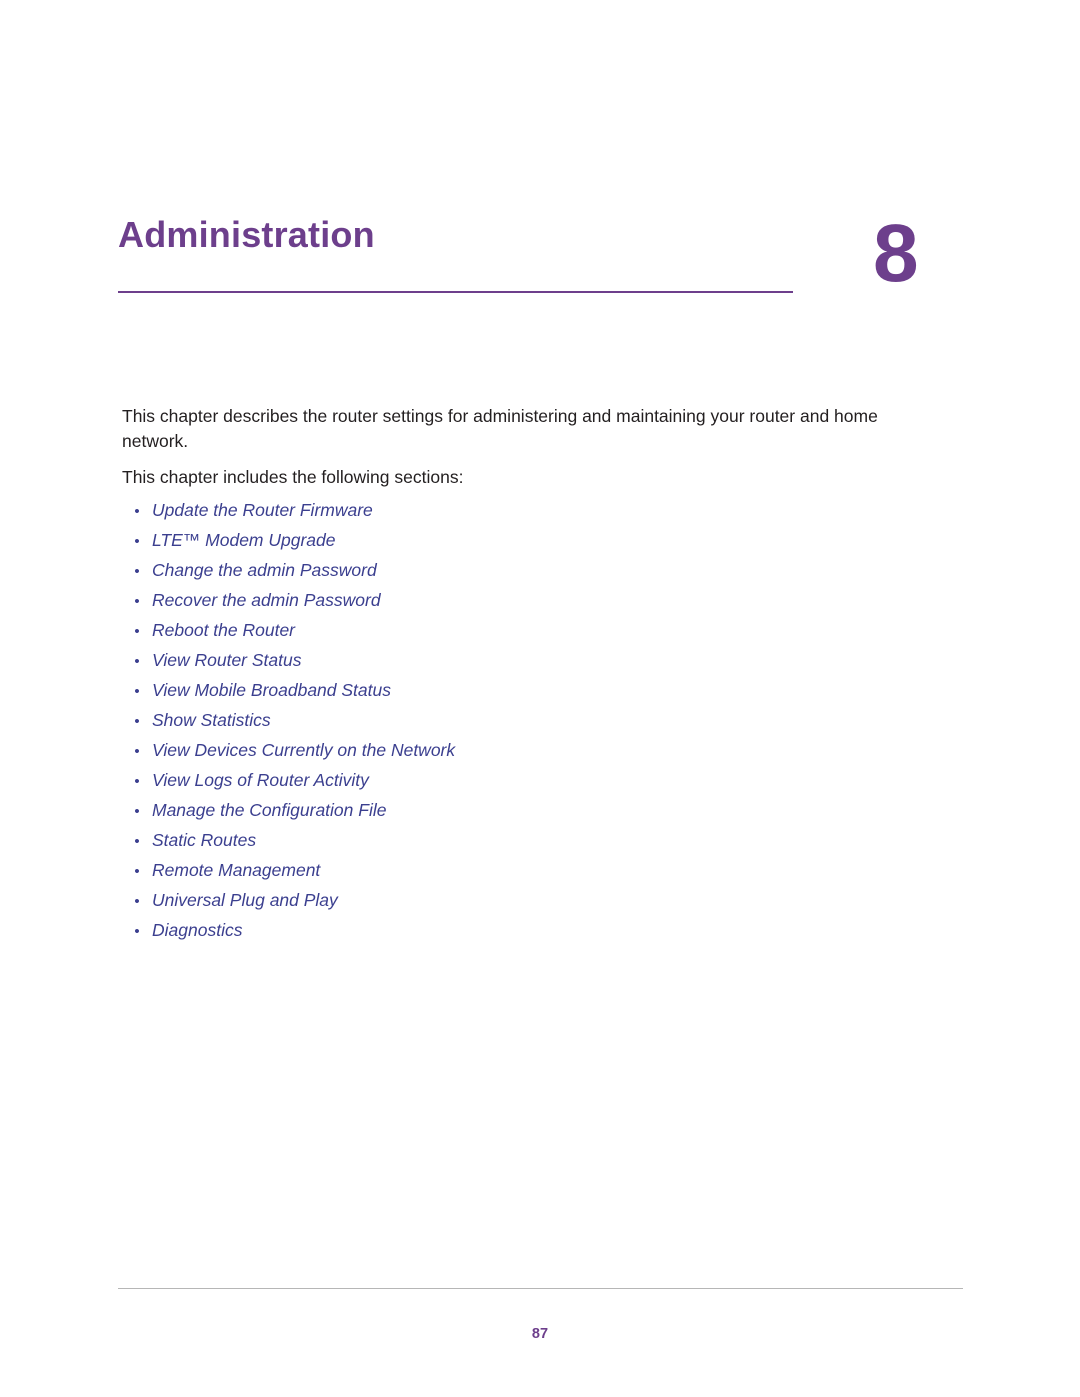  I want to click on section-link-manage-the-configuration-file: Manage the Configuration File, so click(269, 810).